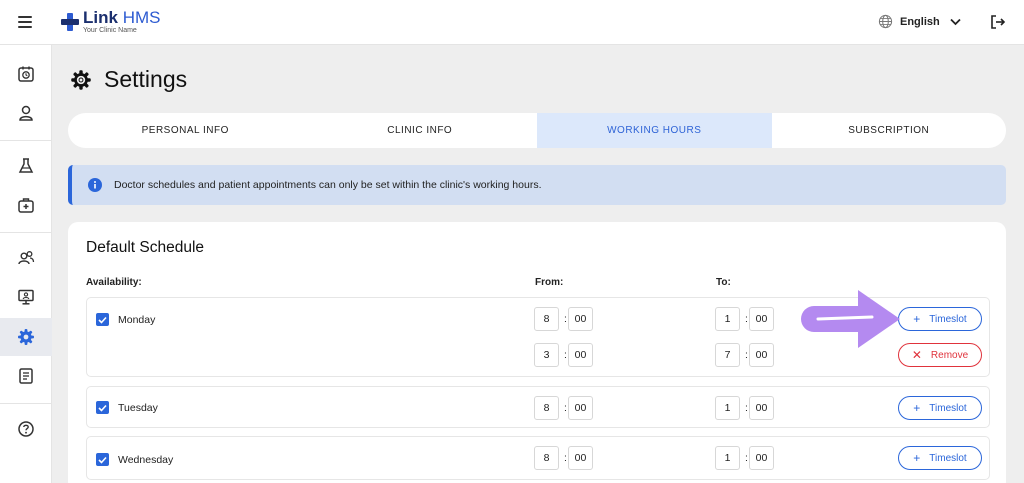 Image resolution: width=1024 pixels, height=483 pixels. I want to click on brand-name: Link HMS, so click(122, 17).